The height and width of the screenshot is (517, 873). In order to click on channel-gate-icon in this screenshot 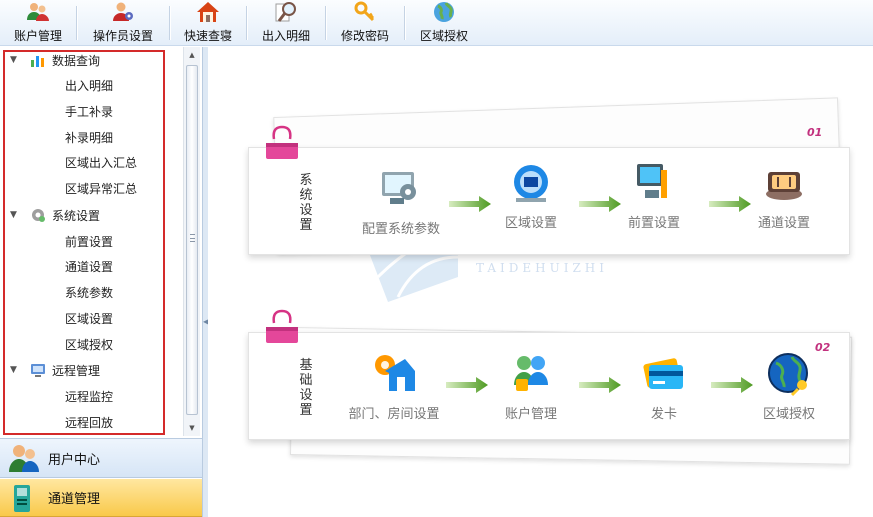, I will do `click(784, 186)`.